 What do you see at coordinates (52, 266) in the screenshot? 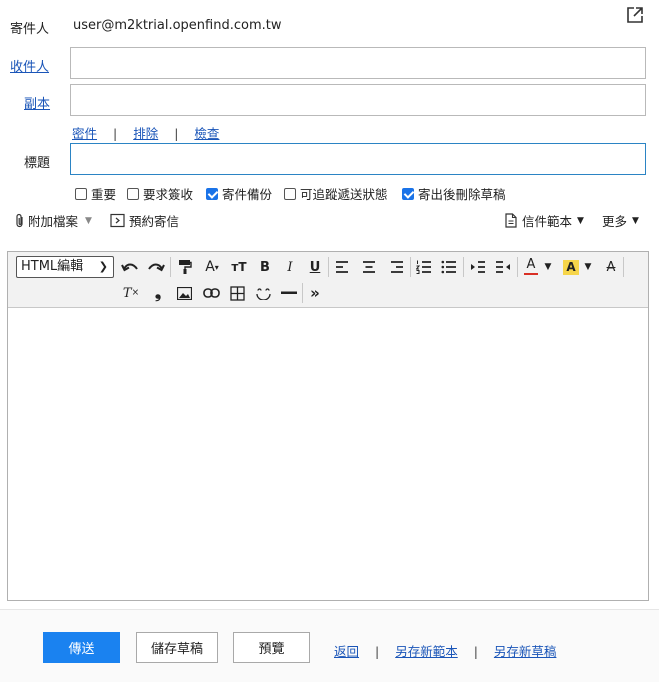
I see `editor-mode-value: HTML編輯` at bounding box center [52, 266].